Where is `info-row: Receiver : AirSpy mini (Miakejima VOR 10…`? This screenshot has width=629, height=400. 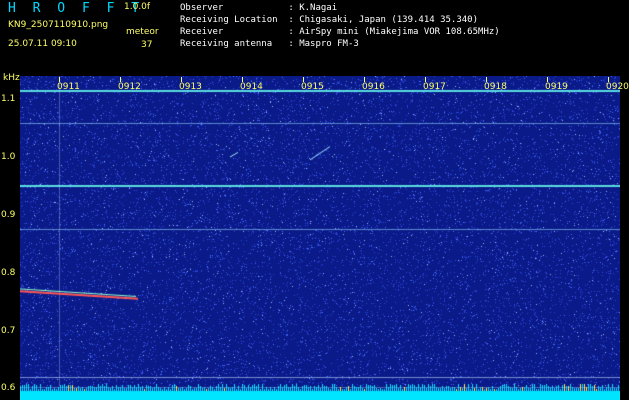 info-row: Receiver : AirSpy mini (Miakejima VOR 10… is located at coordinates (340, 32).